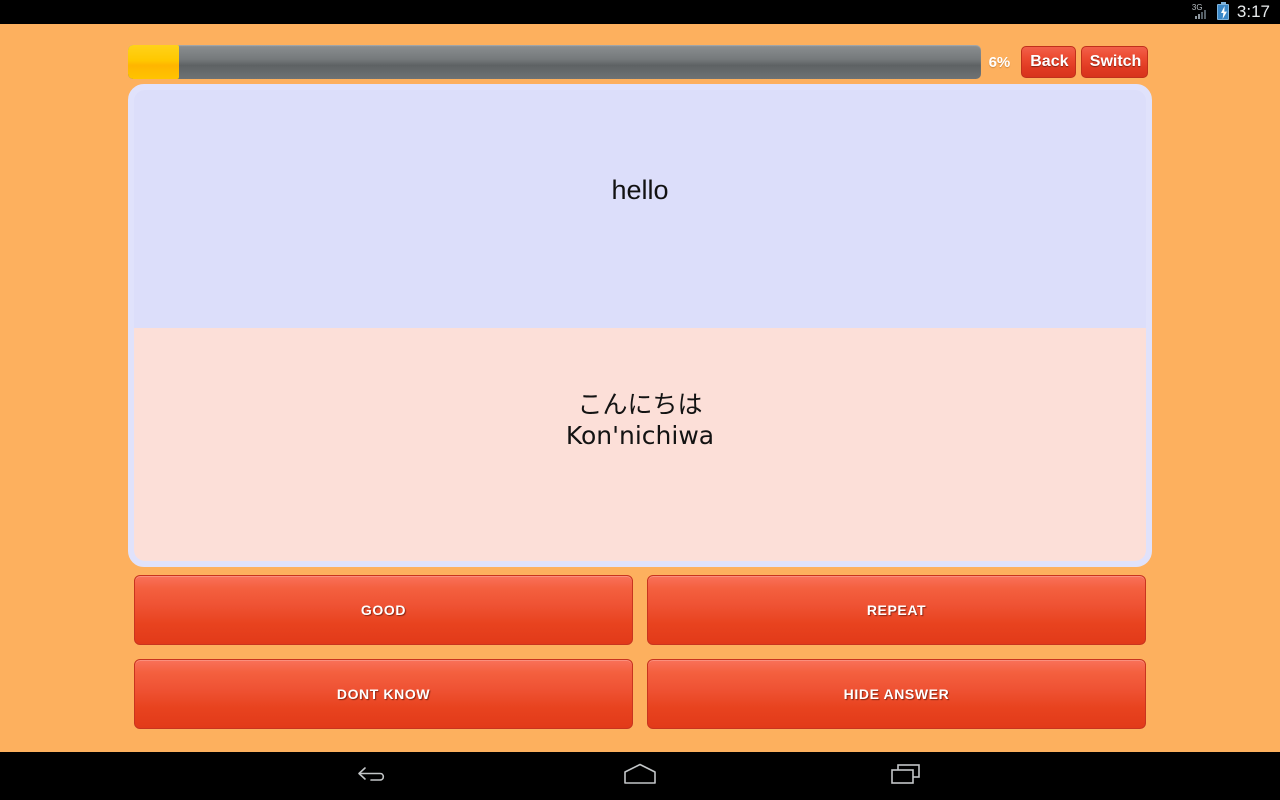 The width and height of the screenshot is (1280, 800). Describe the element at coordinates (896, 610) in the screenshot. I see `repeat-button: REPEAT` at that location.